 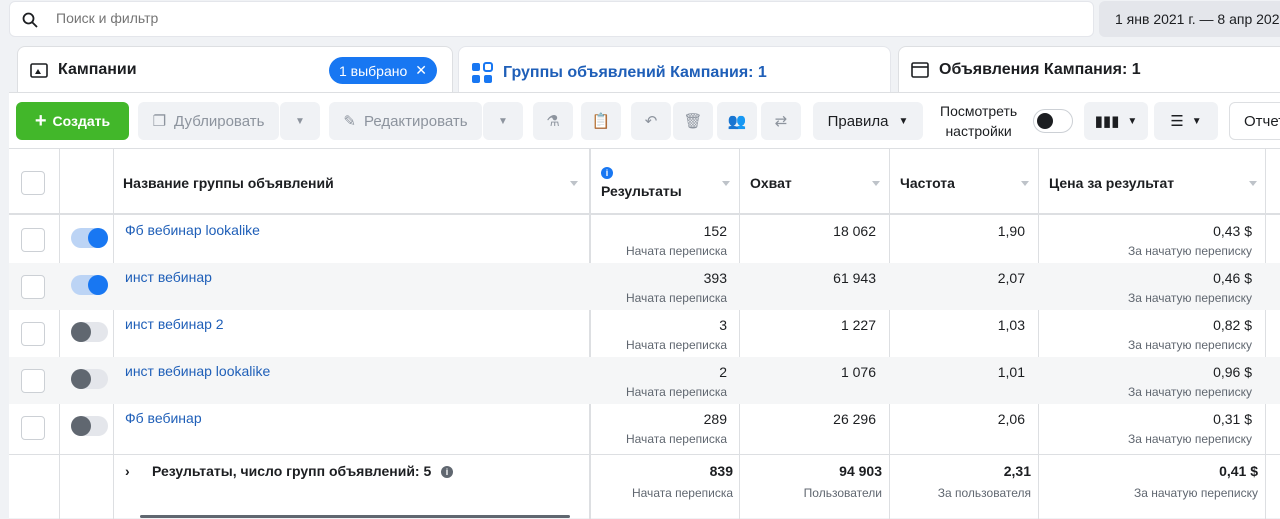 I want to click on date-range-picker: 1 янв 2021 г. — 8 апр 2021, so click(x=1189, y=19).